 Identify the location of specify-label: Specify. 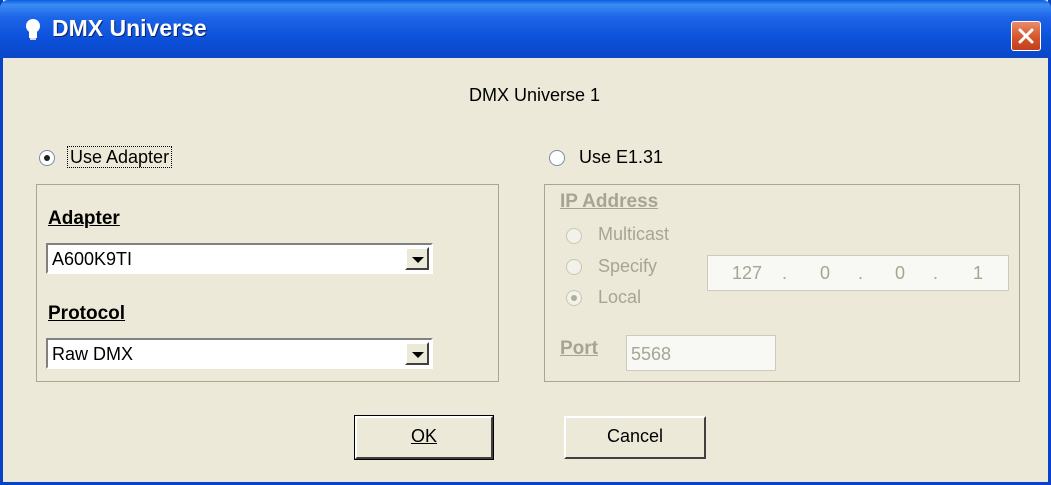
(627, 266).